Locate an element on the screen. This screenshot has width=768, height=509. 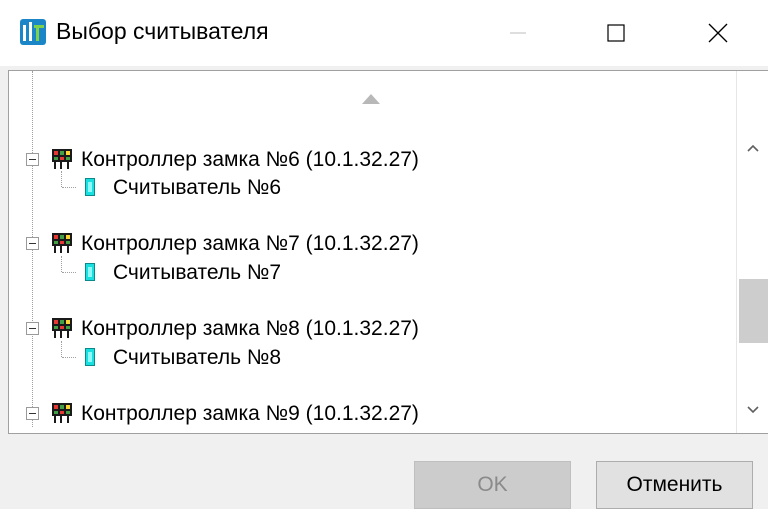
minimize-icon is located at coordinates (518, 33).